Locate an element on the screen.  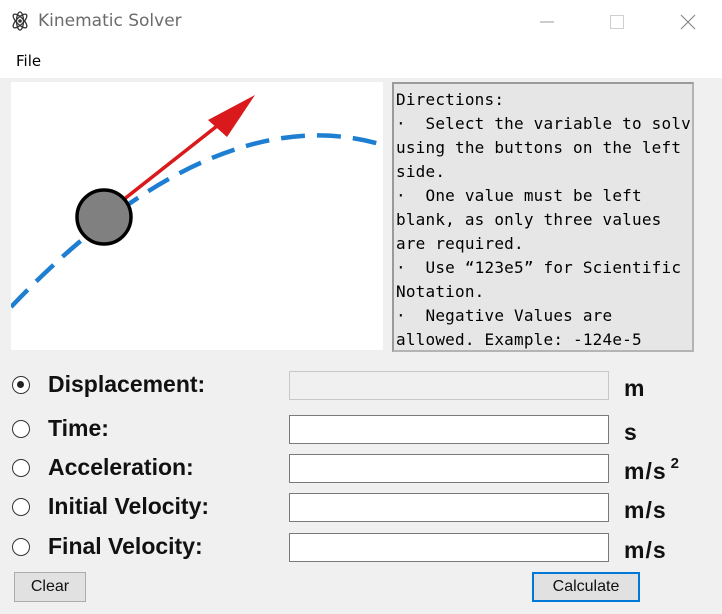
unit-time: s is located at coordinates (631, 432).